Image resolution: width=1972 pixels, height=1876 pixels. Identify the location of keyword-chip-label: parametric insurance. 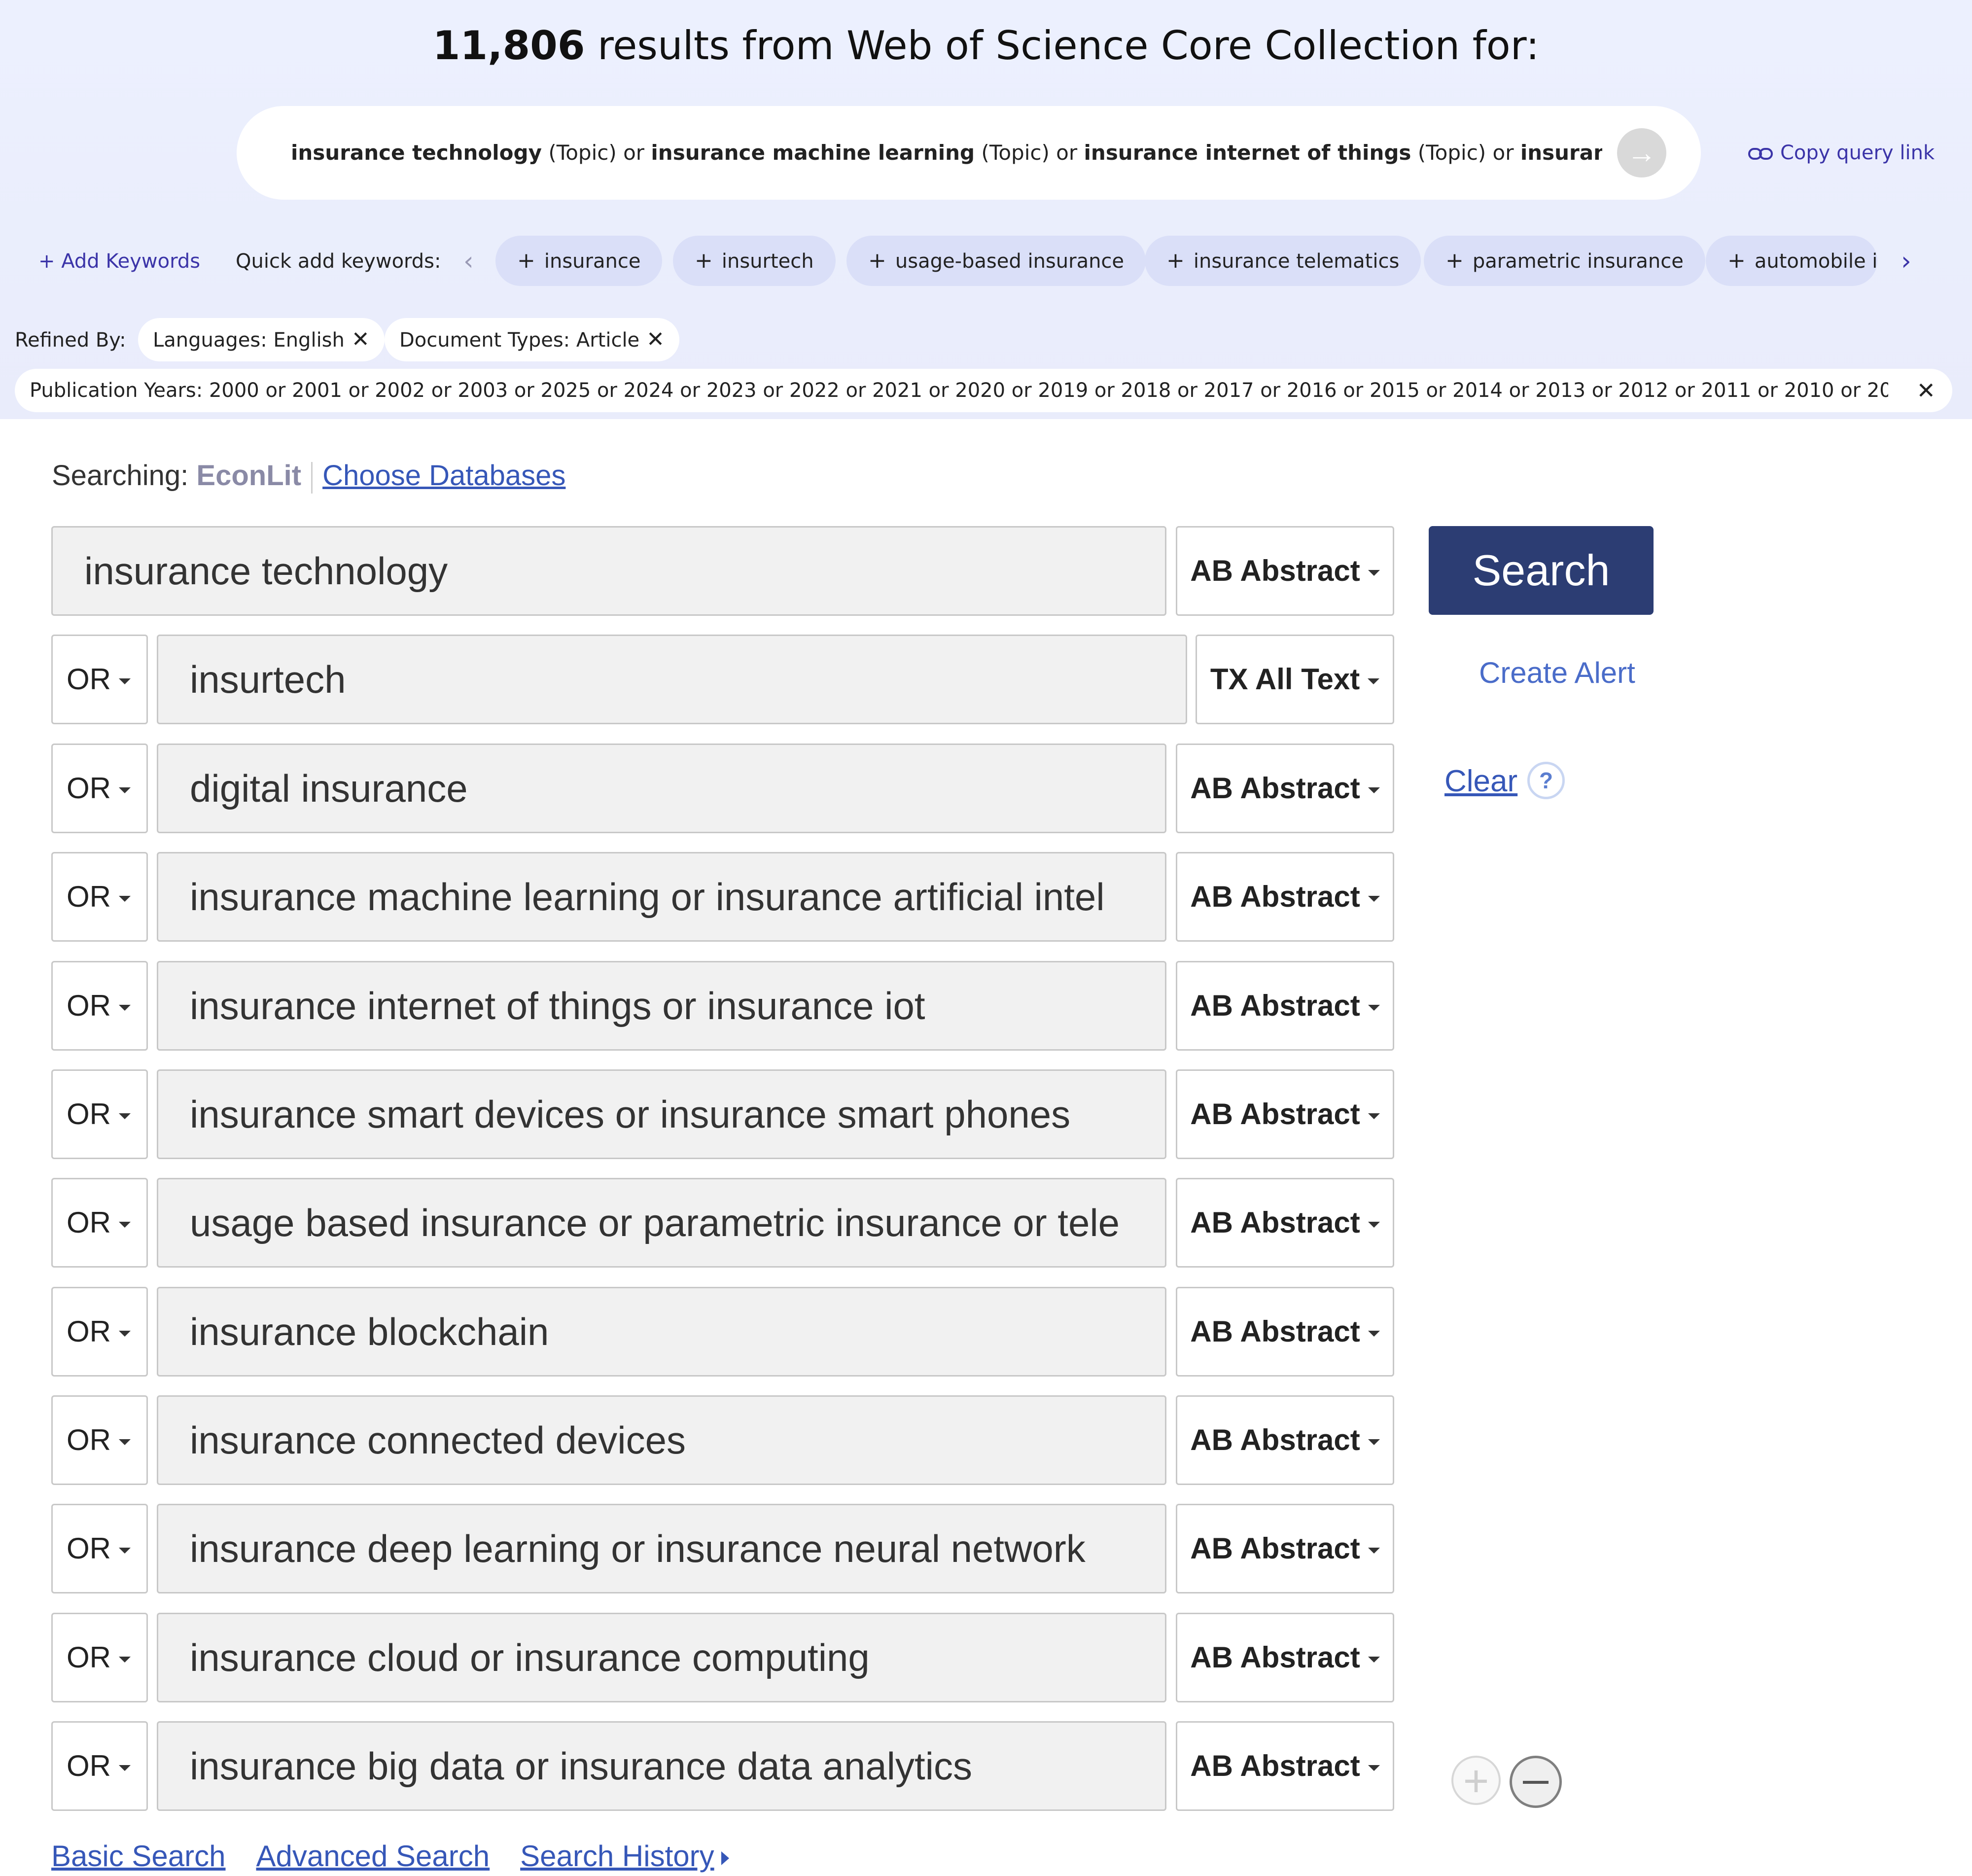
(1578, 261).